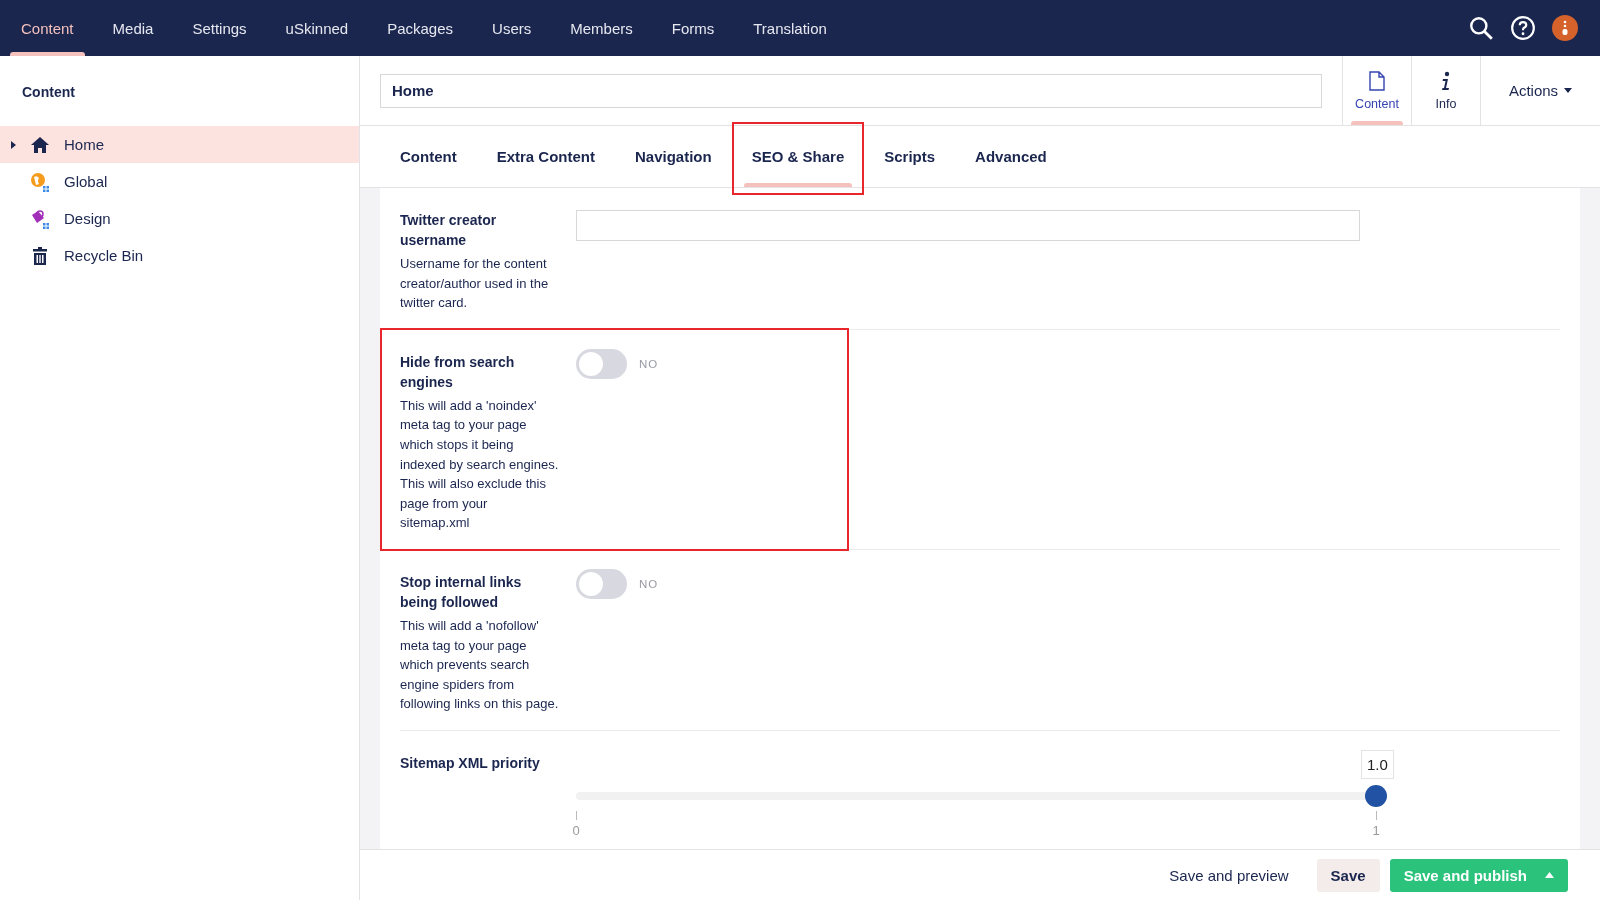 The width and height of the screenshot is (1600, 900). What do you see at coordinates (40, 218) in the screenshot?
I see `paint-bucket-icon` at bounding box center [40, 218].